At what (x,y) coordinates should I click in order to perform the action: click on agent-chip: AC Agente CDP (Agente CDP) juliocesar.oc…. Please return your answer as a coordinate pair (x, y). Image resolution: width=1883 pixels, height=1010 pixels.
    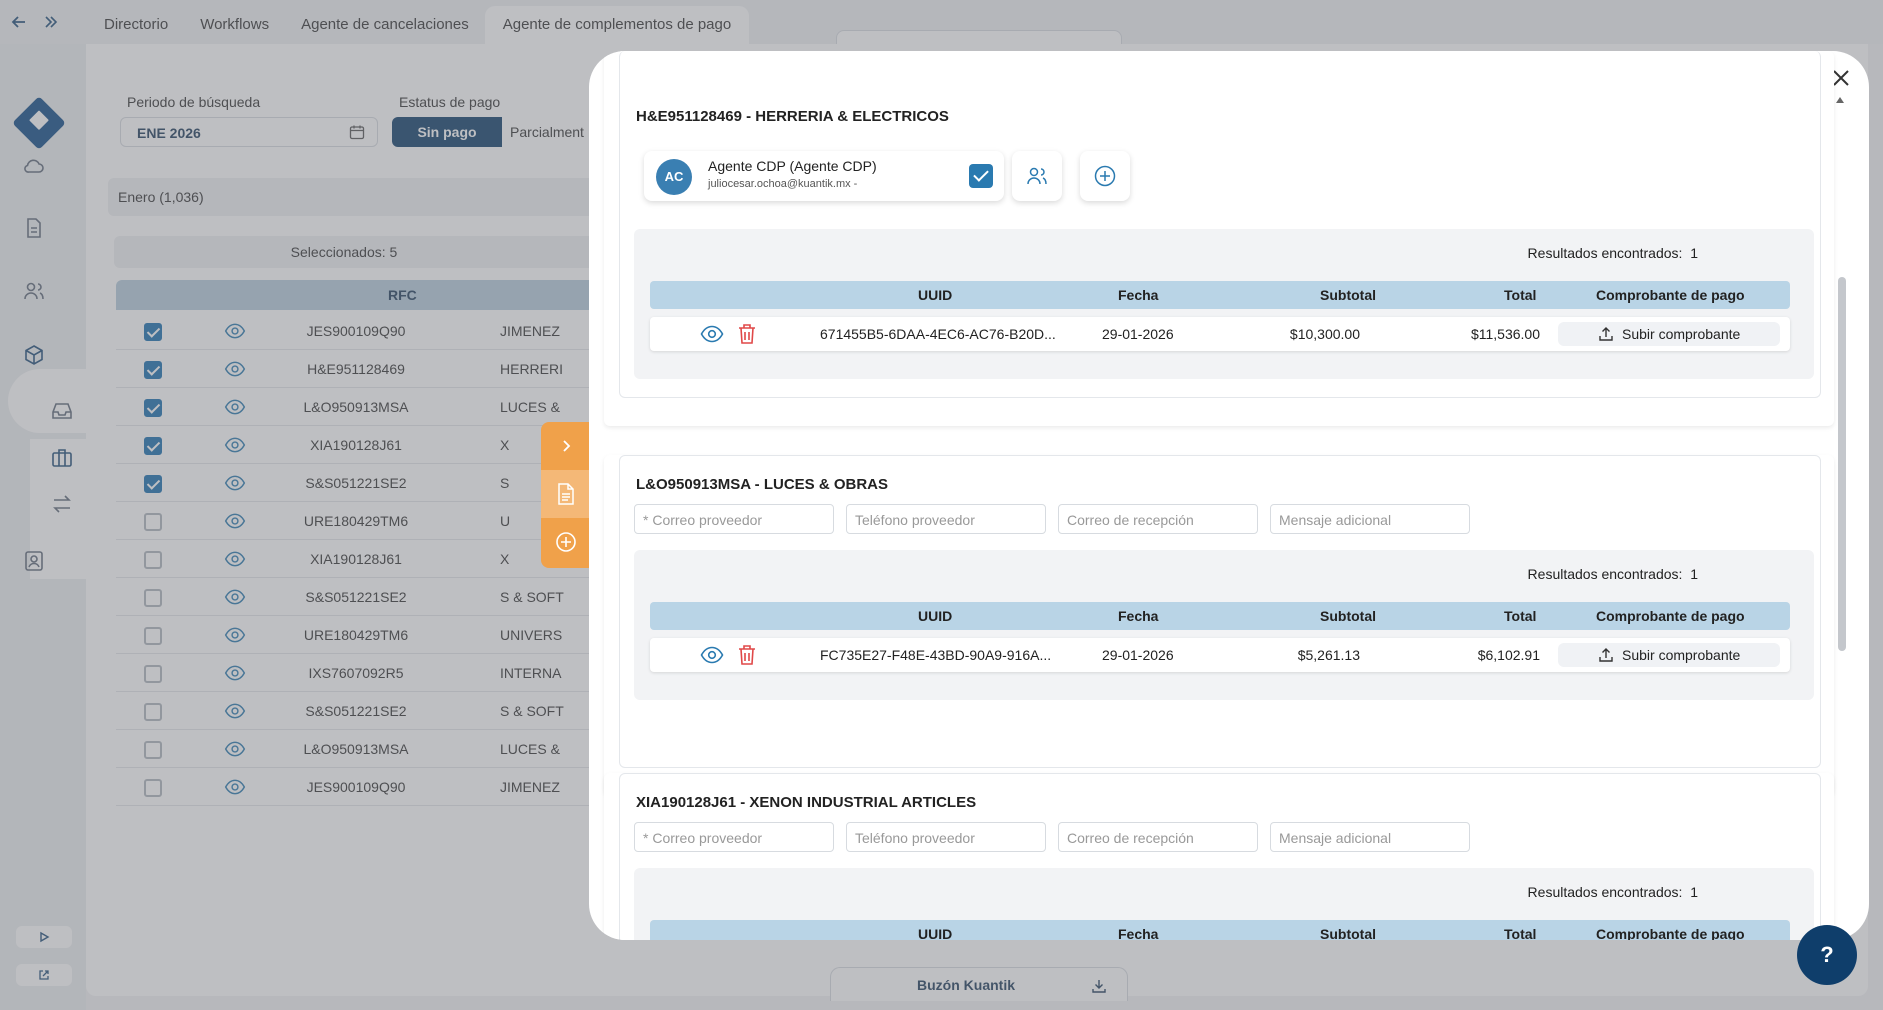
    Looking at the image, I should click on (824, 176).